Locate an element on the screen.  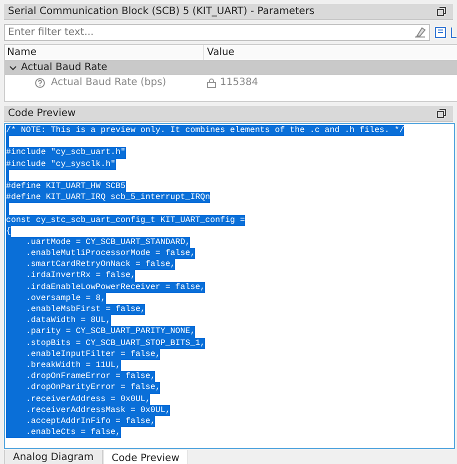
panel-title: Serial Communication Block (SCB) 5 (KIT_UART) - Parameters is located at coordinates (162, 11).